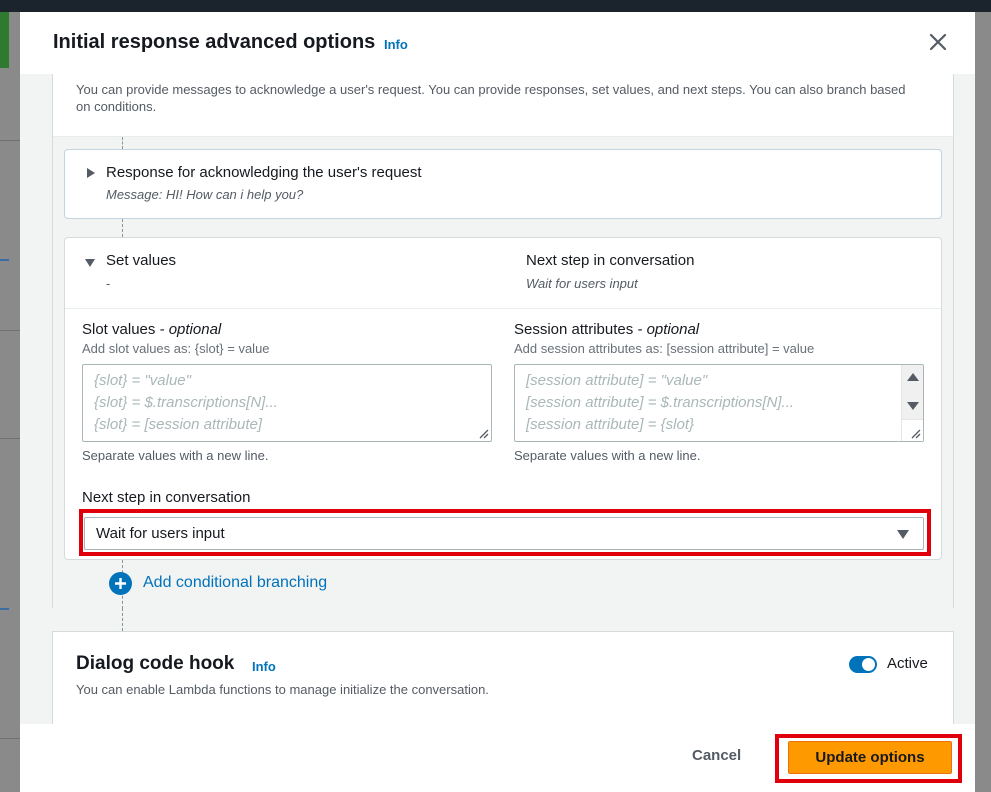 The image size is (991, 792). I want to click on card-divider, so click(503, 308).